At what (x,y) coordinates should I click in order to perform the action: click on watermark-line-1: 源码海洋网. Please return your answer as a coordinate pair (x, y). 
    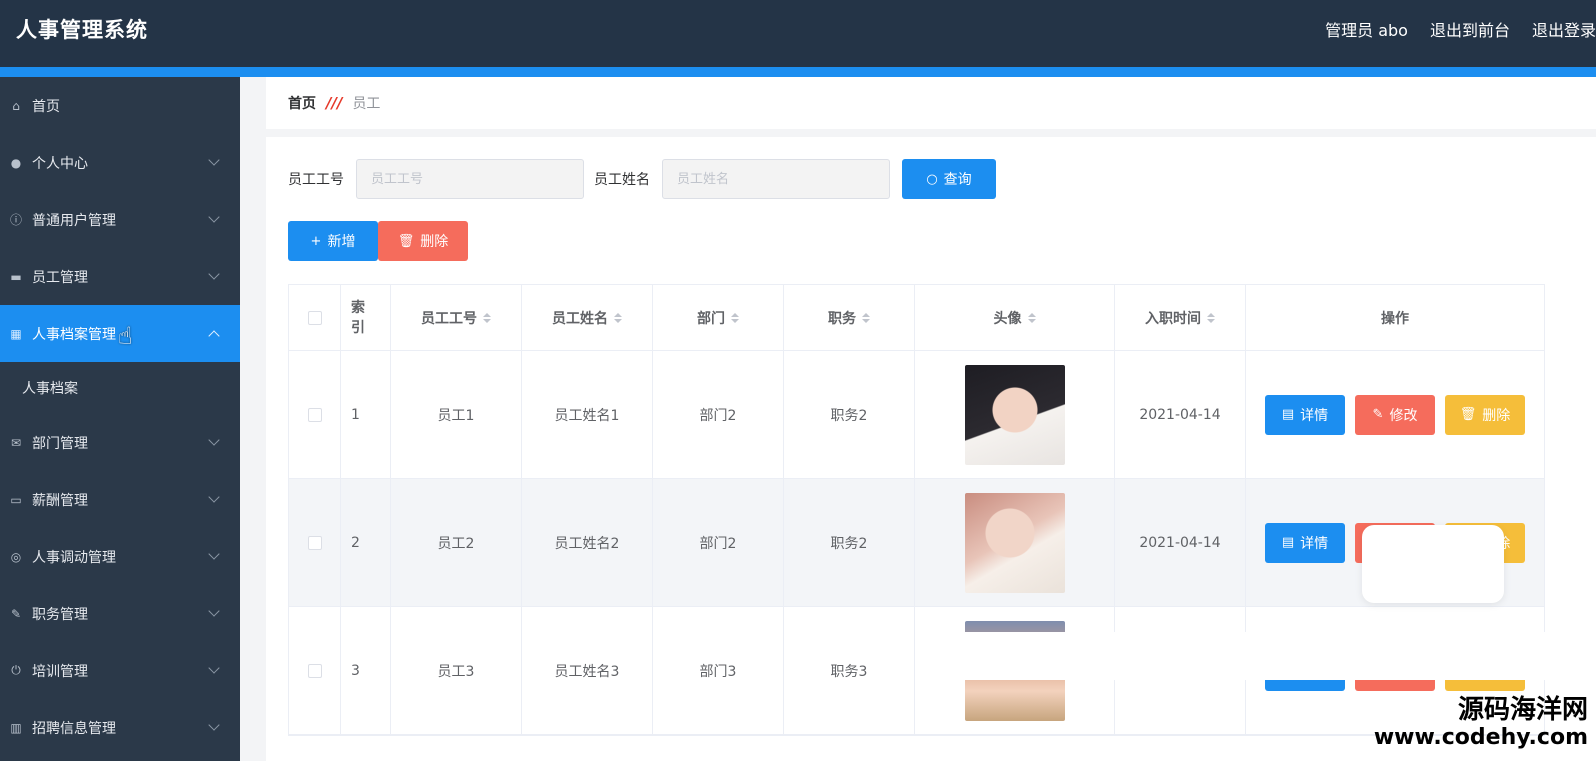
    Looking at the image, I should click on (1522, 710).